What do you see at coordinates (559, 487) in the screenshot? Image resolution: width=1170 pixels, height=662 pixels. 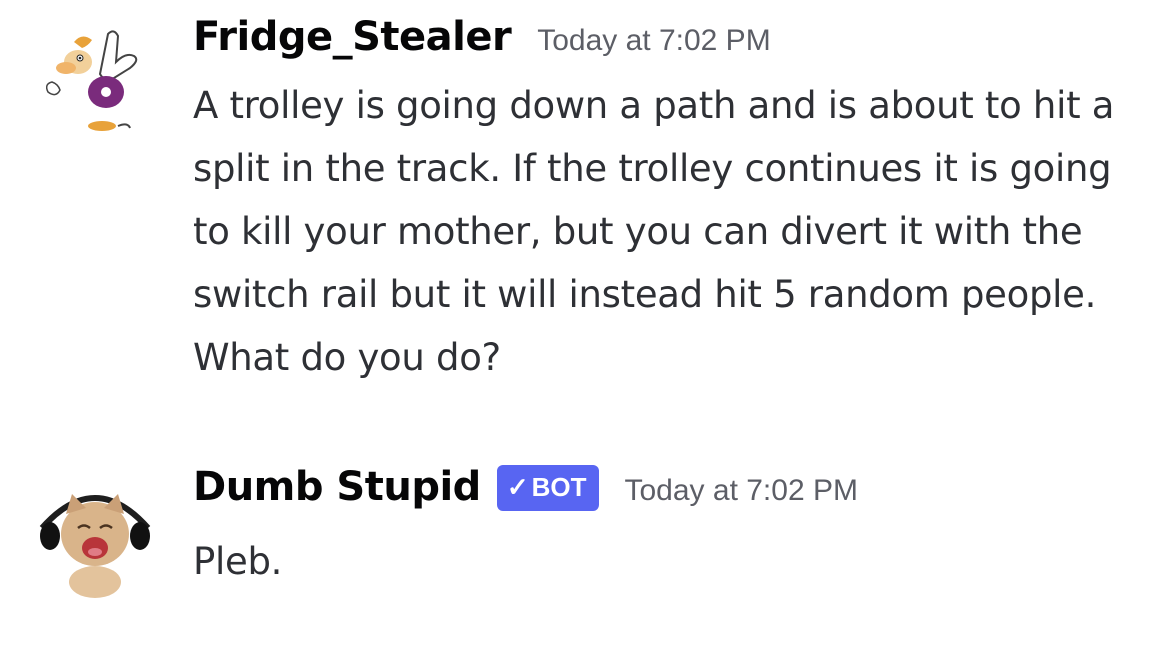 I see `bot-tag-label: BOT` at bounding box center [559, 487].